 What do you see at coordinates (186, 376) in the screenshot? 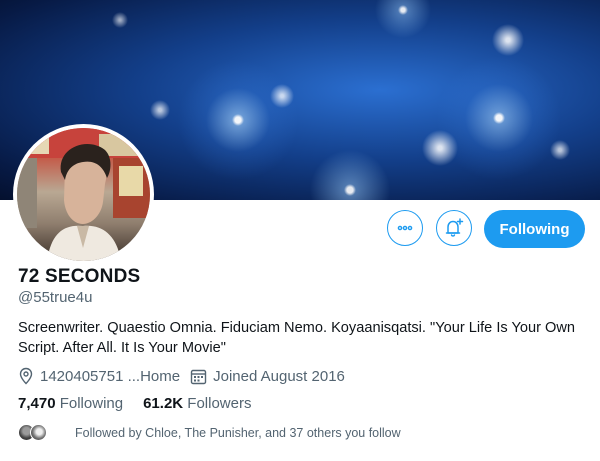
I see `profile-meta: 1420405751 ...Home Joined August 2016` at bounding box center [186, 376].